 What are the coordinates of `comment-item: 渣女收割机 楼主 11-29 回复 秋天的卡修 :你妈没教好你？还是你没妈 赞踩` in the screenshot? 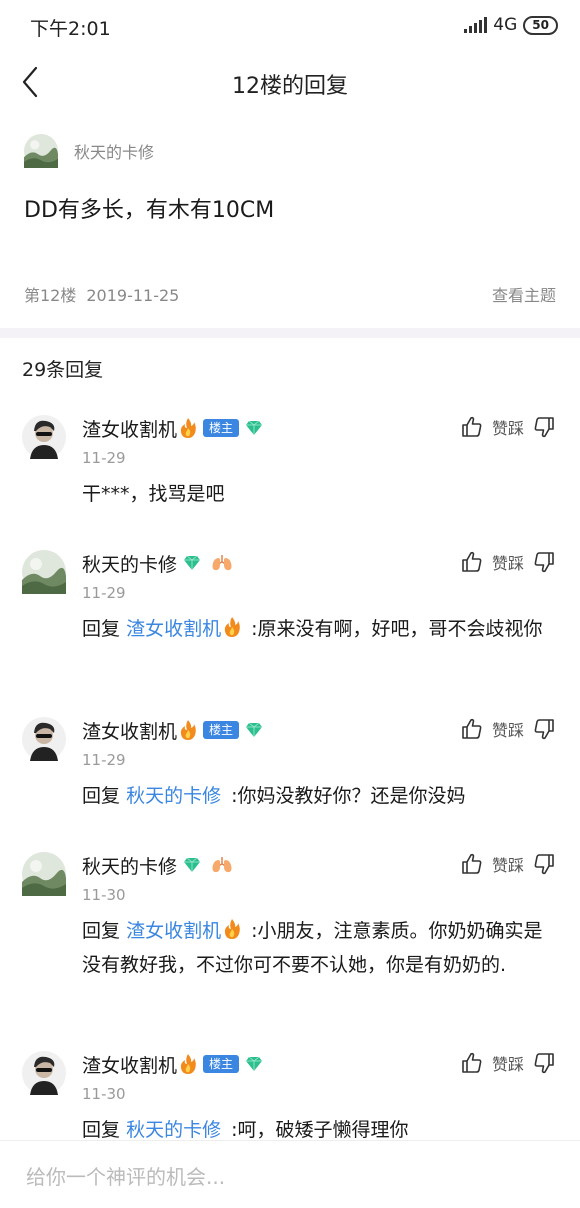 It's located at (290, 772).